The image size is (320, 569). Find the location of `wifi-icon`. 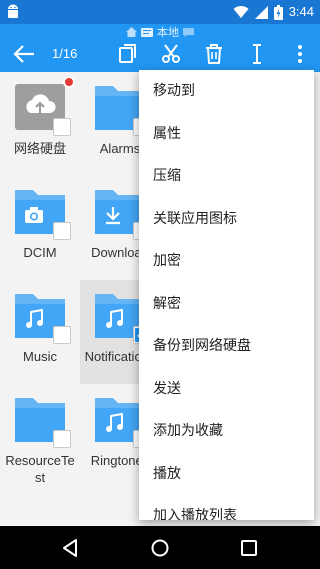

wifi-icon is located at coordinates (241, 12).